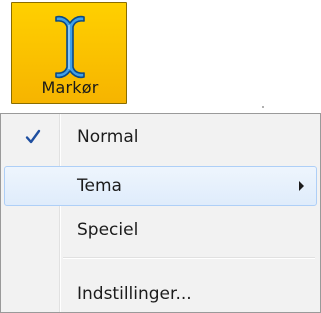 The height and width of the screenshot is (313, 321). I want to click on cursor-button: Markør, so click(69, 53).